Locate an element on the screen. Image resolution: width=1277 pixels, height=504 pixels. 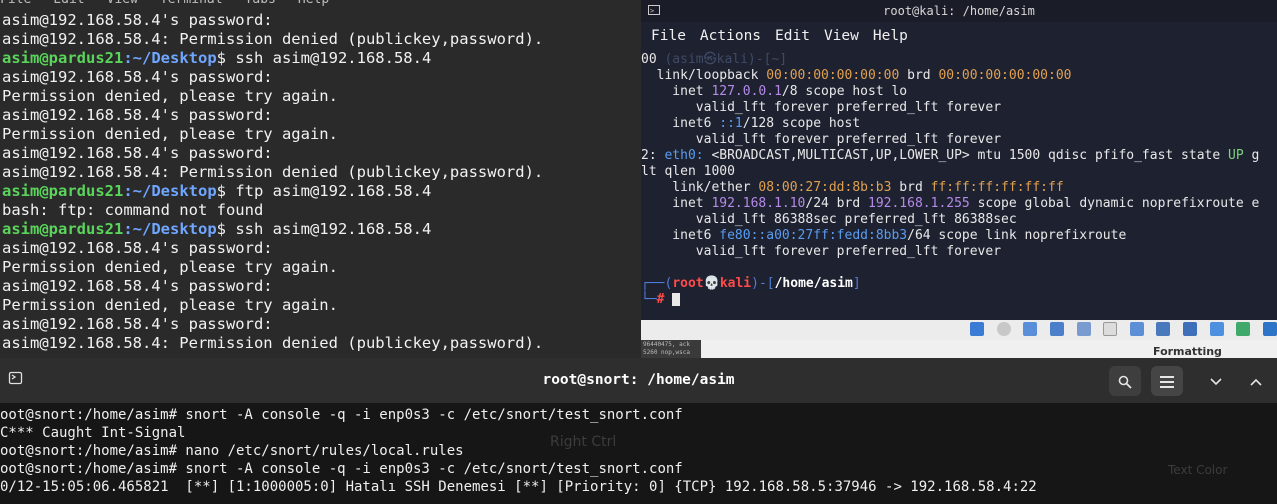
terminal-segment: link/loopback is located at coordinates (711, 75).